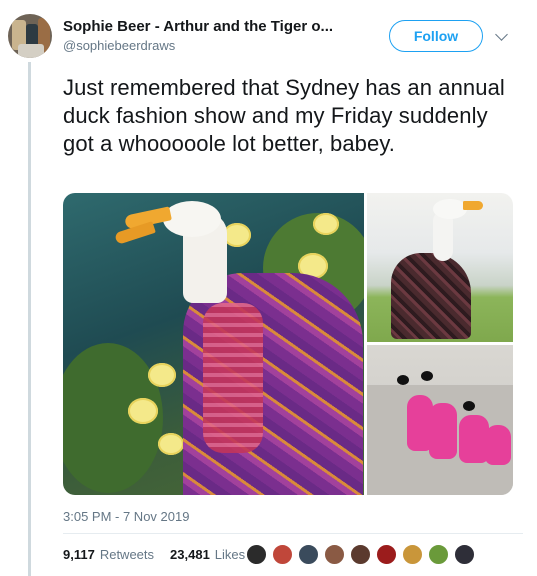 This screenshot has height=576, width=537. Describe the element at coordinates (190, 554) in the screenshot. I see `likes-count: 23,481` at that location.